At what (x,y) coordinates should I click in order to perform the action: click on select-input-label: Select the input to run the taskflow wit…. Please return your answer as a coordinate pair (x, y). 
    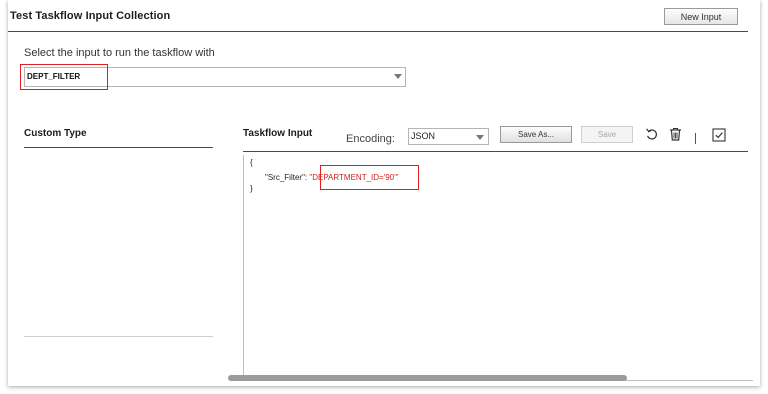
    Looking at the image, I should click on (119, 53).